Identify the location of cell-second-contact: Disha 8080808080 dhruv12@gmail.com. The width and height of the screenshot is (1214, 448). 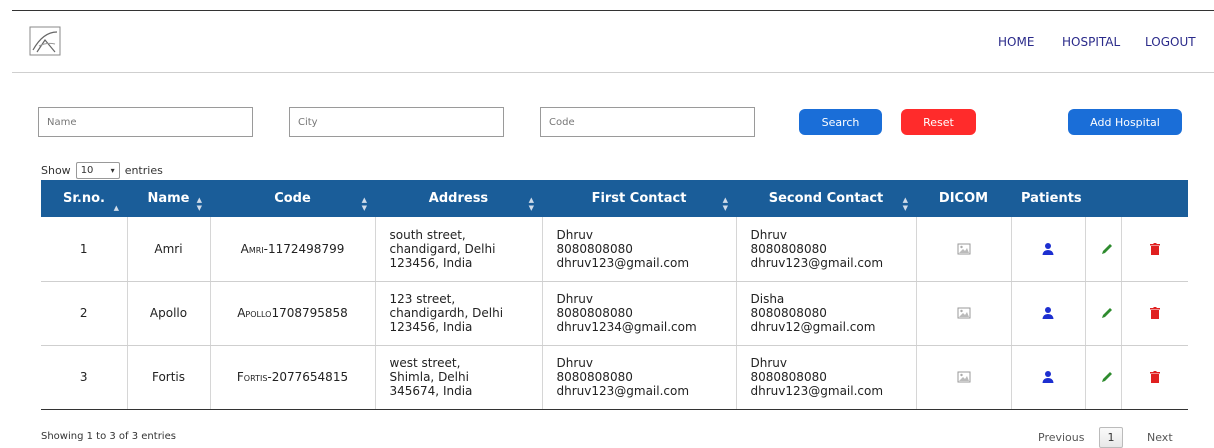
(826, 313).